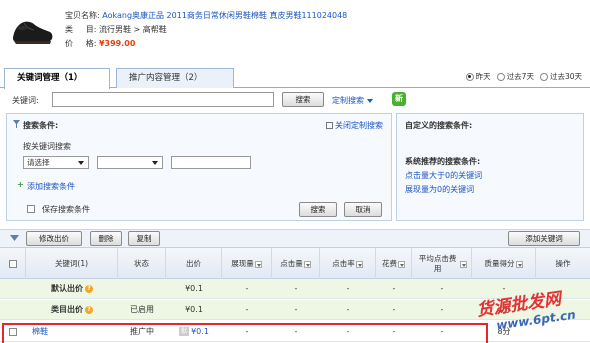 Image resolution: width=590 pixels, height=343 pixels. What do you see at coordinates (20, 184) in the screenshot?
I see `plus-icon: +` at bounding box center [20, 184].